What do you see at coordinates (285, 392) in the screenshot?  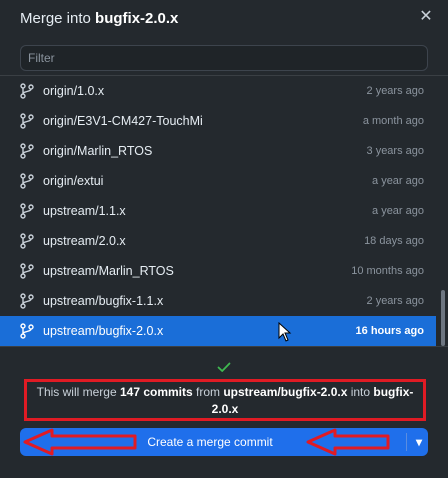 I see `source-branch: upstream/bugfix-2.0.x` at bounding box center [285, 392].